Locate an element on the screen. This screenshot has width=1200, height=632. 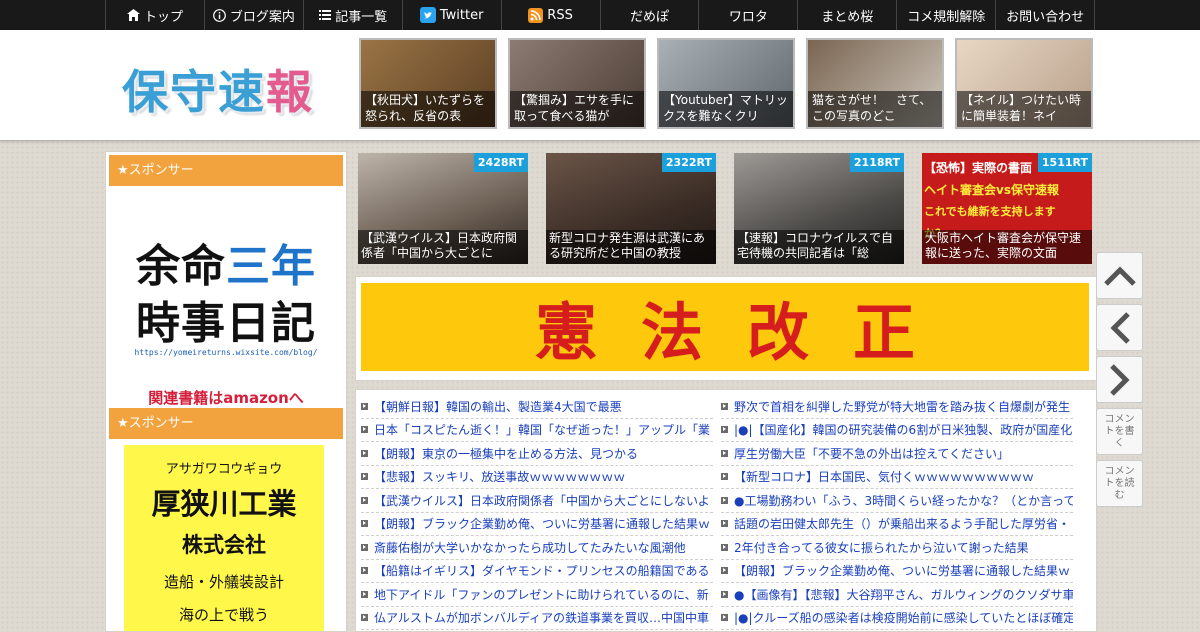
nav-label: ブログ案内 is located at coordinates (262, 17).